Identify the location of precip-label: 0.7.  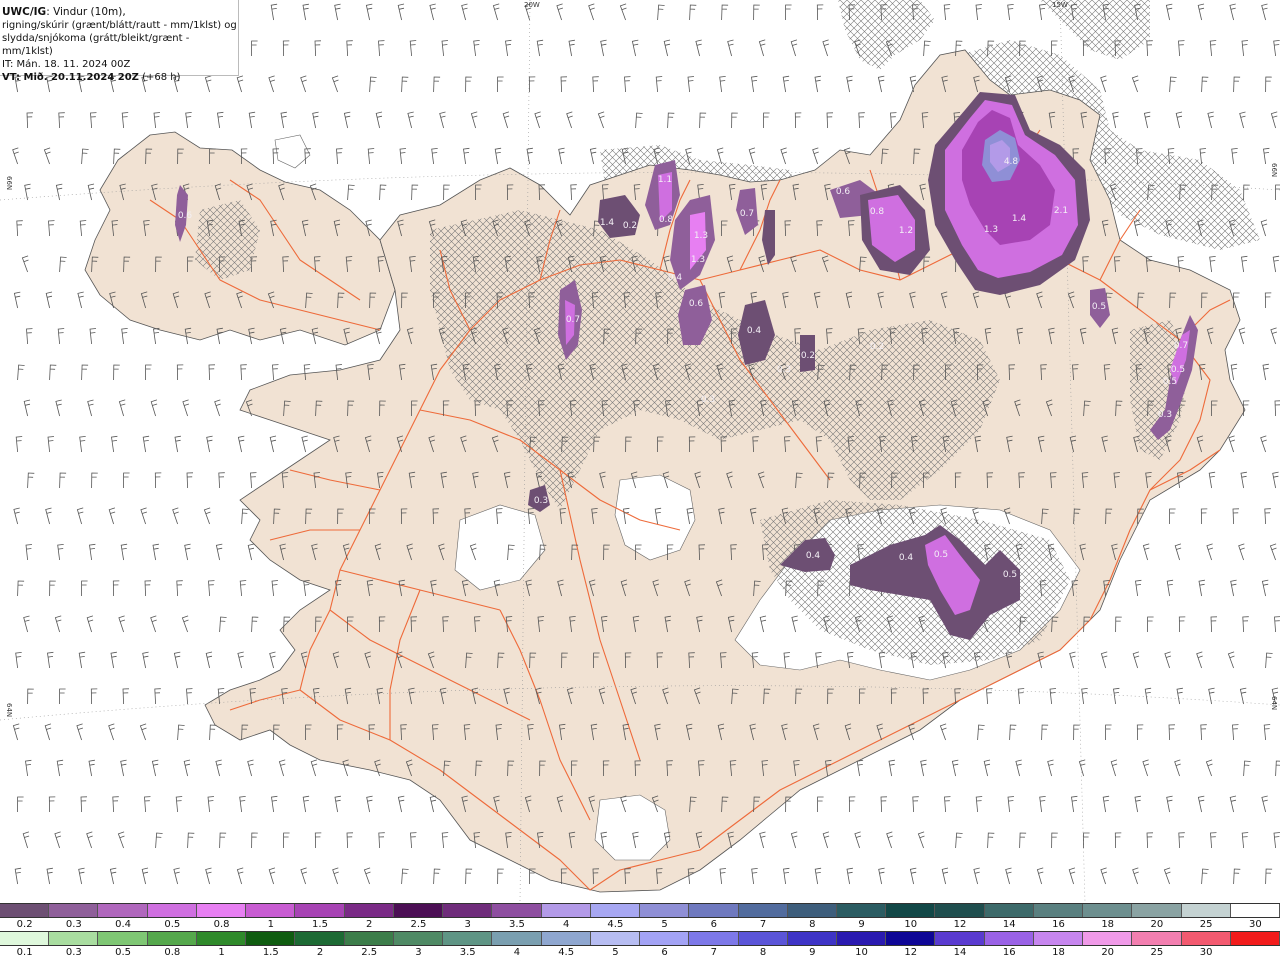
(573, 320).